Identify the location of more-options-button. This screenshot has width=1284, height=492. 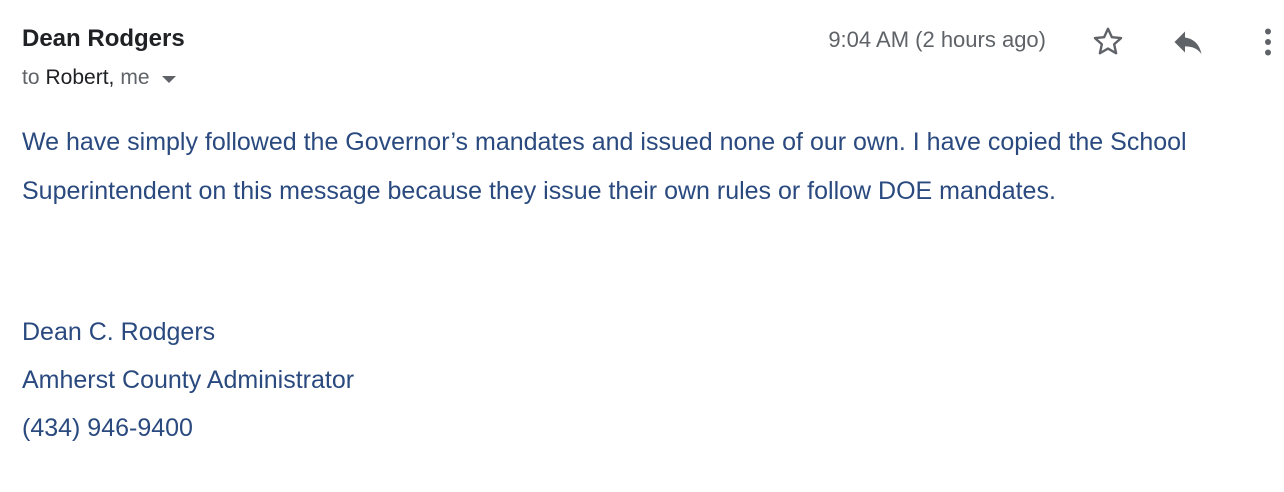
(1266, 42).